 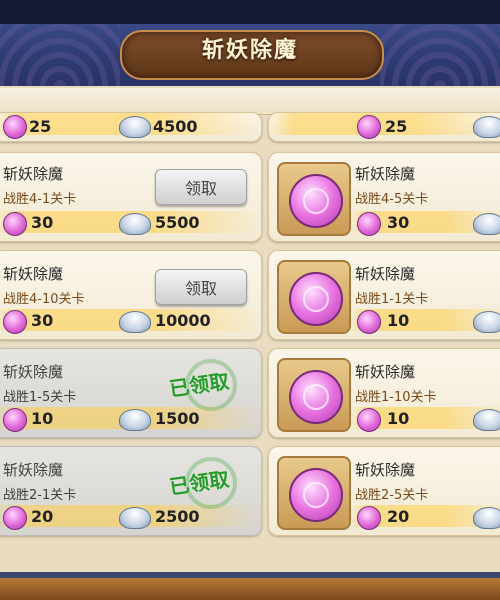 What do you see at coordinates (250, 589) in the screenshot?
I see `bottom-frame` at bounding box center [250, 589].